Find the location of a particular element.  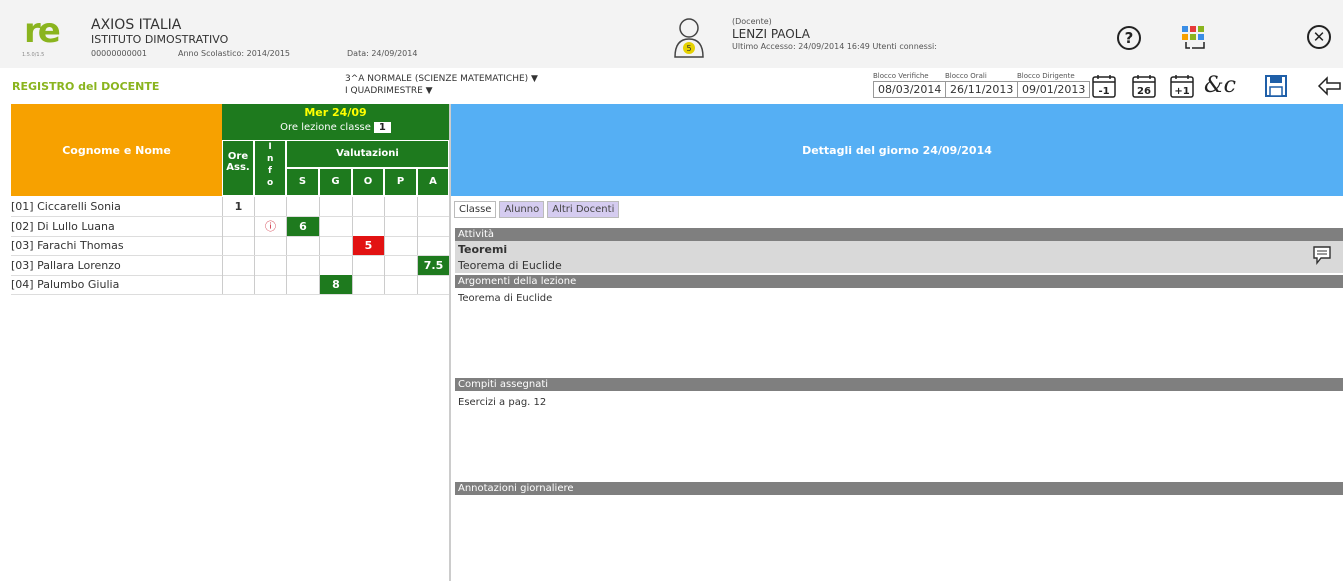

student-name: [03] Farachi Thomas is located at coordinates (67, 245).